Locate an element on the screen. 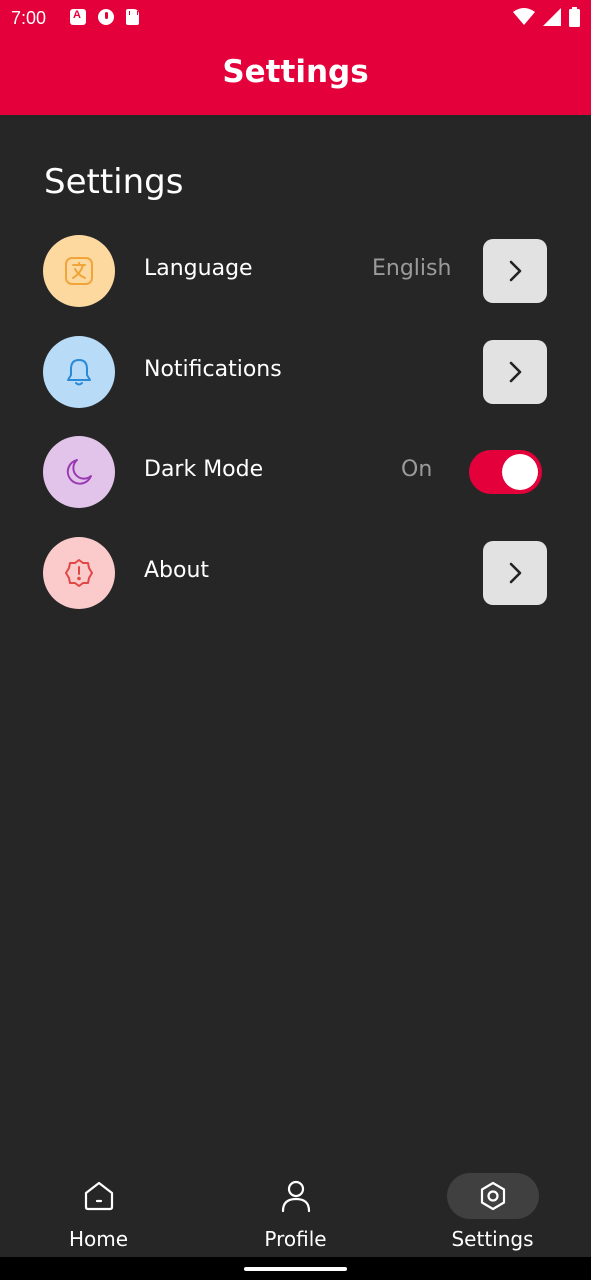  alert-badge-icon is located at coordinates (79, 573).